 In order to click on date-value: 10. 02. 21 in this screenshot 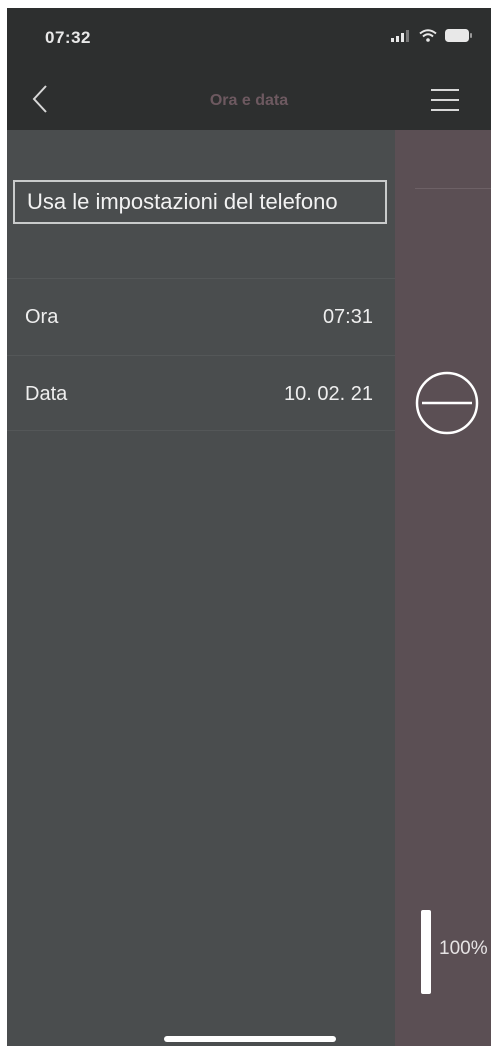, I will do `click(328, 394)`.